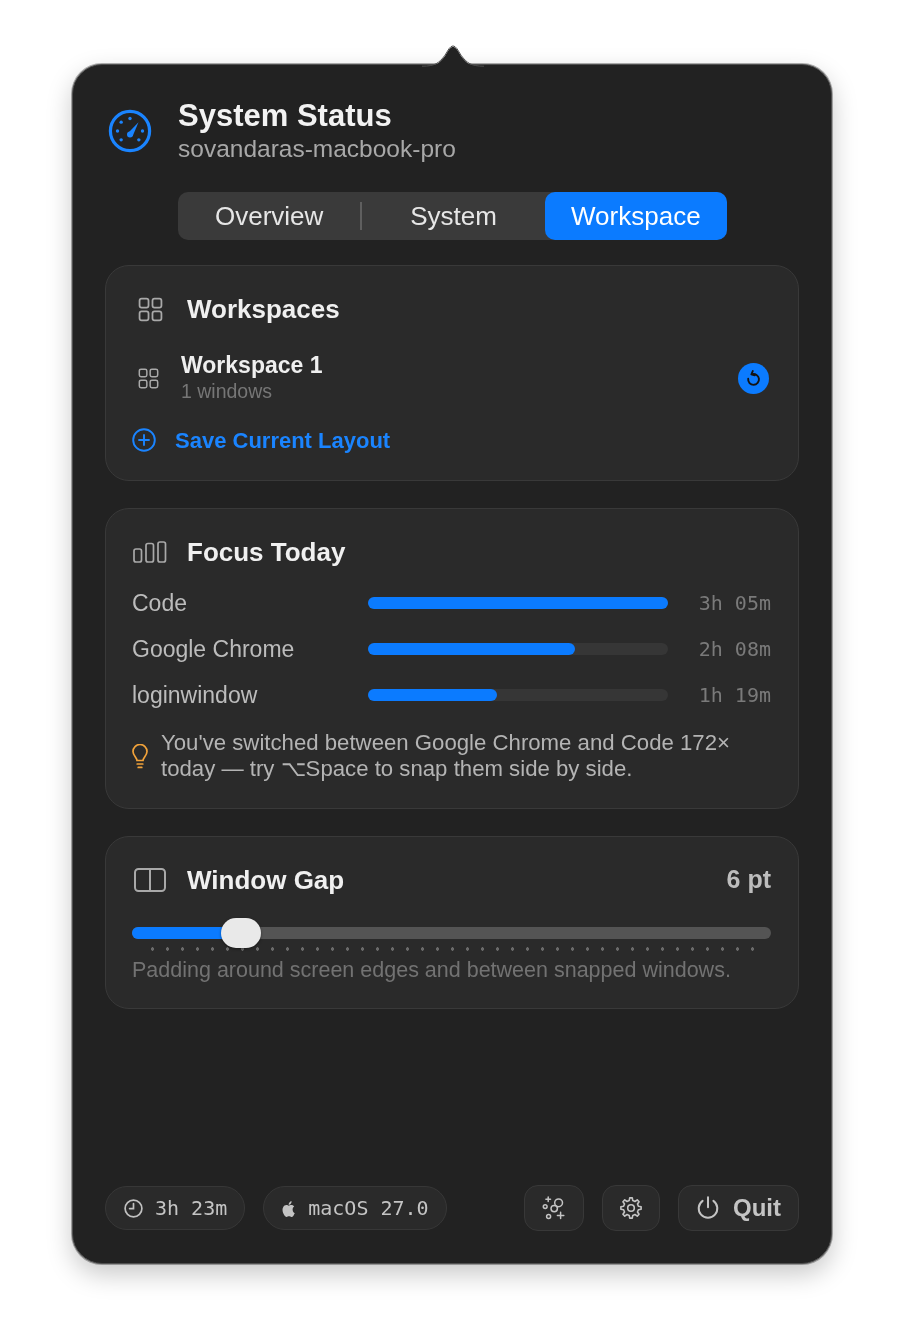  What do you see at coordinates (734, 695) in the screenshot?
I see `usage-duration: 1h 19m` at bounding box center [734, 695].